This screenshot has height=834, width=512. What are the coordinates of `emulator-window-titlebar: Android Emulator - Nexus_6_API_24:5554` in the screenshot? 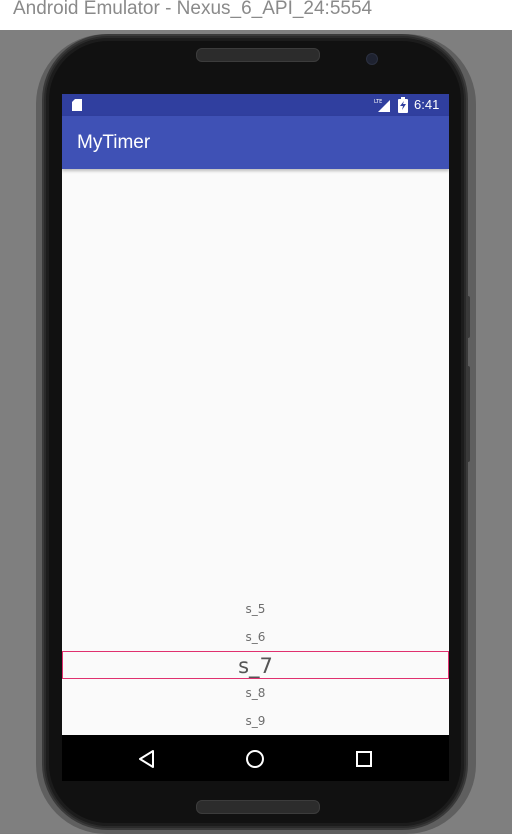 It's located at (256, 15).